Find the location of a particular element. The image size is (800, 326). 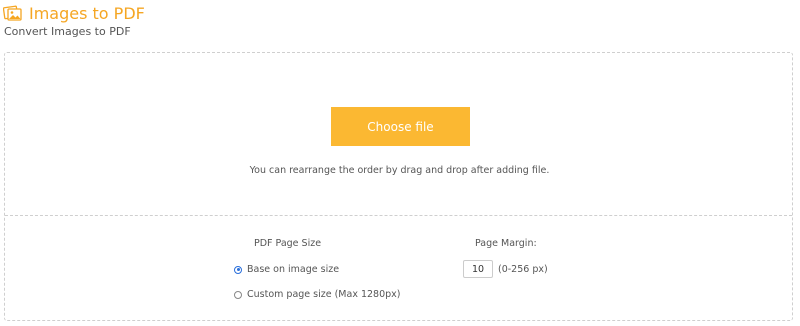

page-header: Images to PDF is located at coordinates (73, 13).